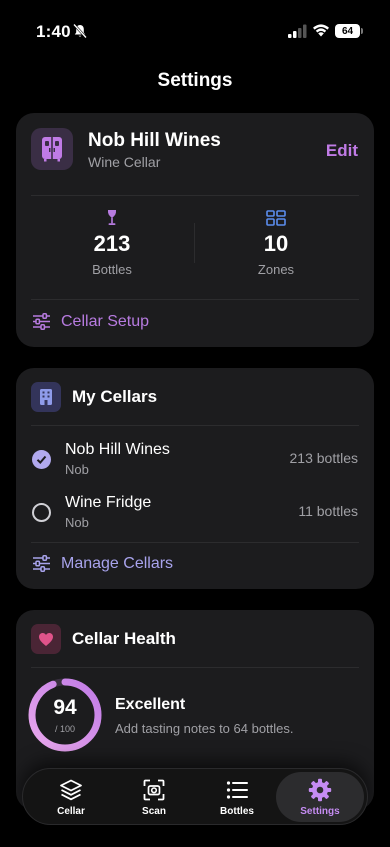 The image size is (390, 847). What do you see at coordinates (320, 811) in the screenshot?
I see `tab-label: Settings` at bounding box center [320, 811].